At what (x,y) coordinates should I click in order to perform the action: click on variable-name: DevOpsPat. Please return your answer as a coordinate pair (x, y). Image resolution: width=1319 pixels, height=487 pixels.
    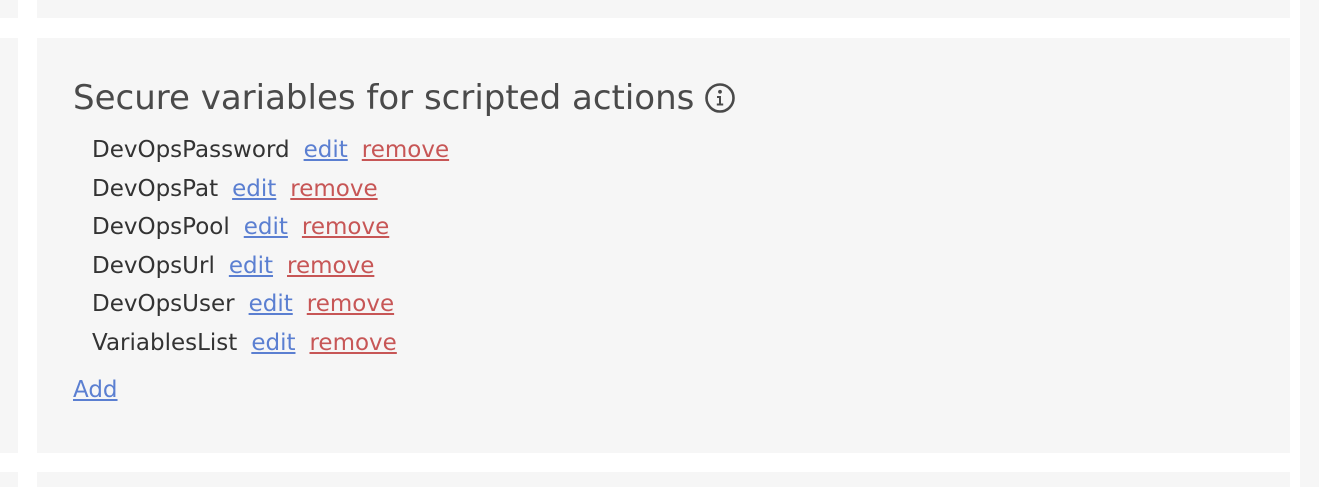
    Looking at the image, I should click on (155, 188).